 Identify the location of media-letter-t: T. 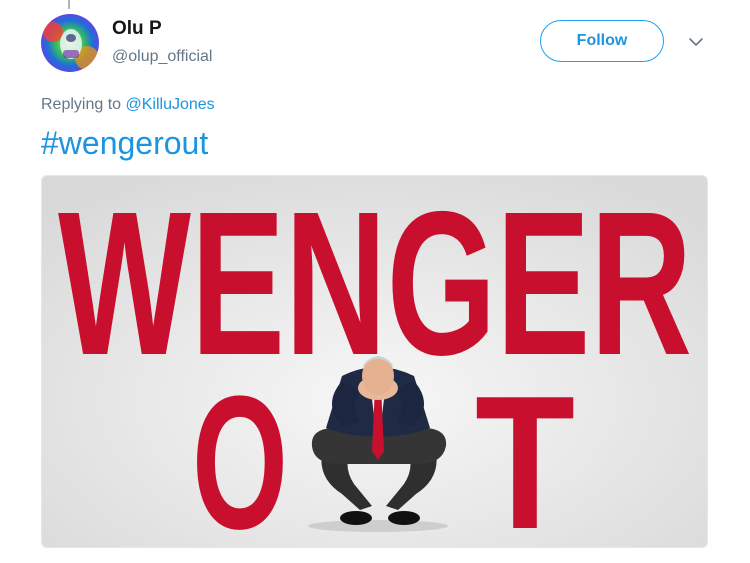
(525, 452).